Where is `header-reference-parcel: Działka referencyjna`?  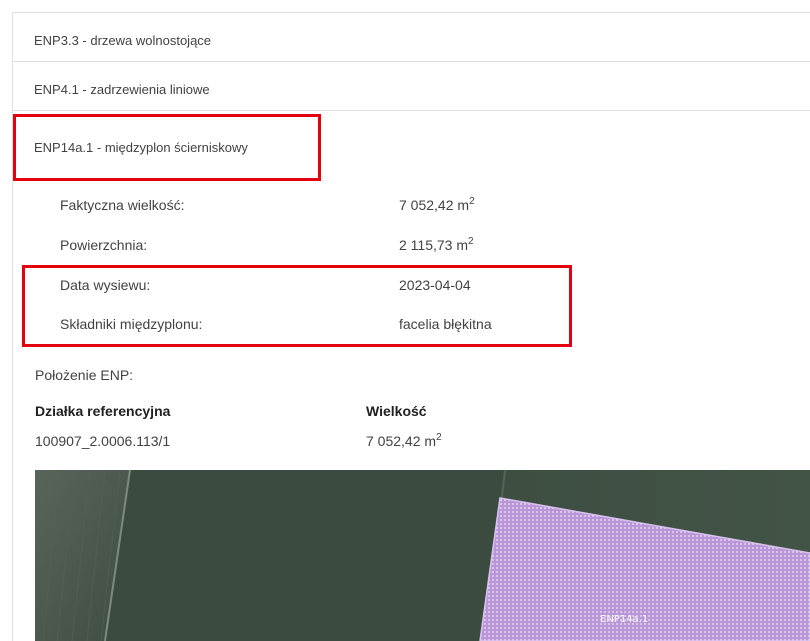
header-reference-parcel: Działka referencyjna is located at coordinates (103, 411).